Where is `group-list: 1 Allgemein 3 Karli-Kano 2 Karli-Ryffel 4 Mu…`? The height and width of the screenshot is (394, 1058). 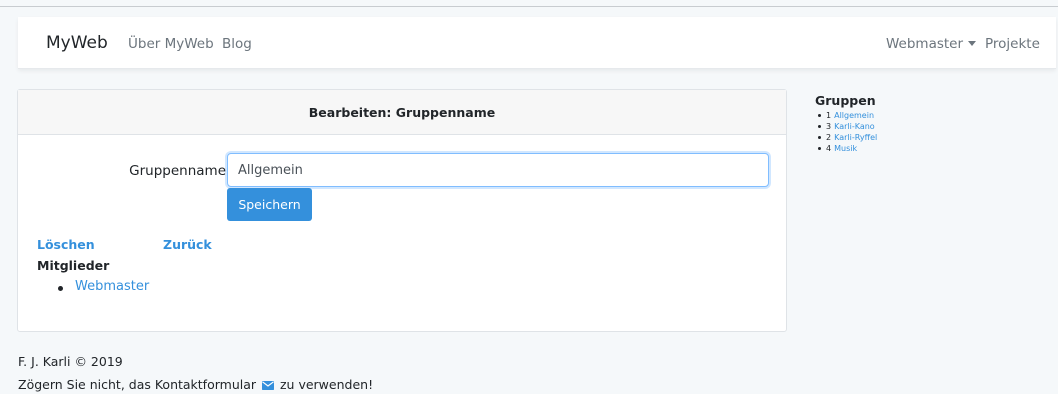
group-list: 1 Allgemein 3 Karli-Kano 2 Karli-Ryffel 4 Mu… is located at coordinates (847, 132).